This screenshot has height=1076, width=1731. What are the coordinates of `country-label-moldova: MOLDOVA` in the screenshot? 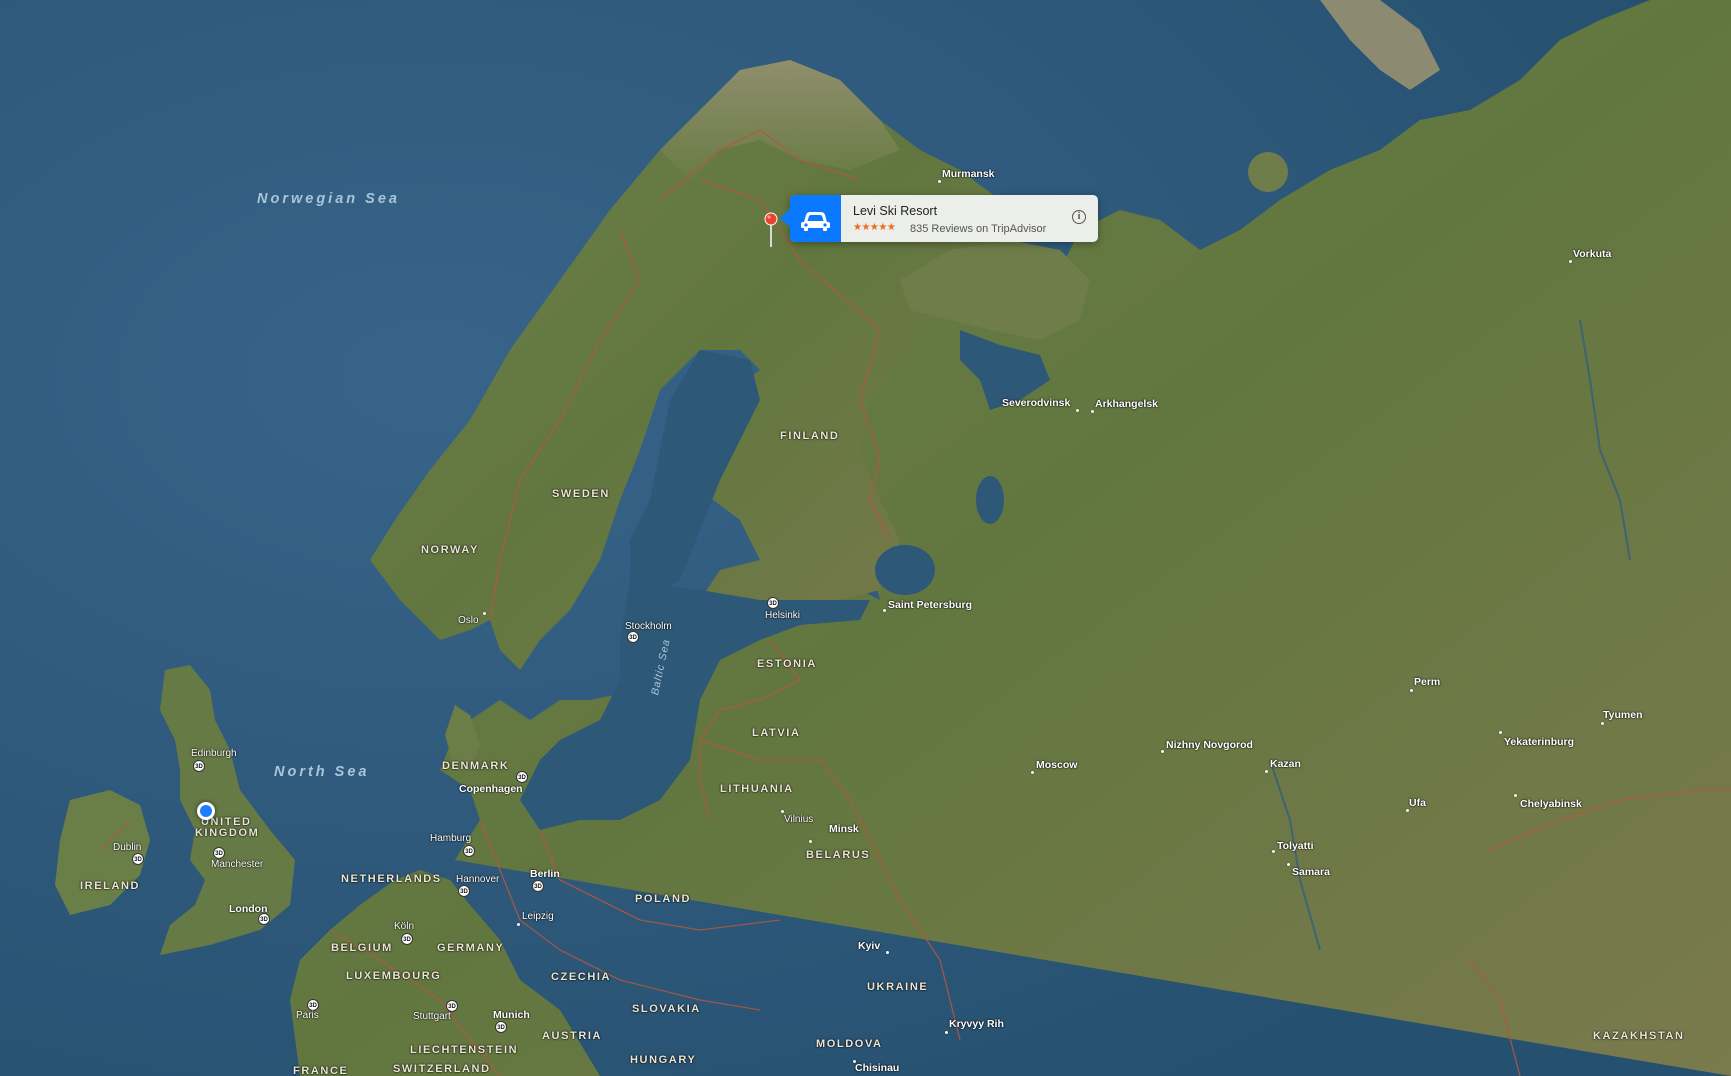 It's located at (849, 1044).